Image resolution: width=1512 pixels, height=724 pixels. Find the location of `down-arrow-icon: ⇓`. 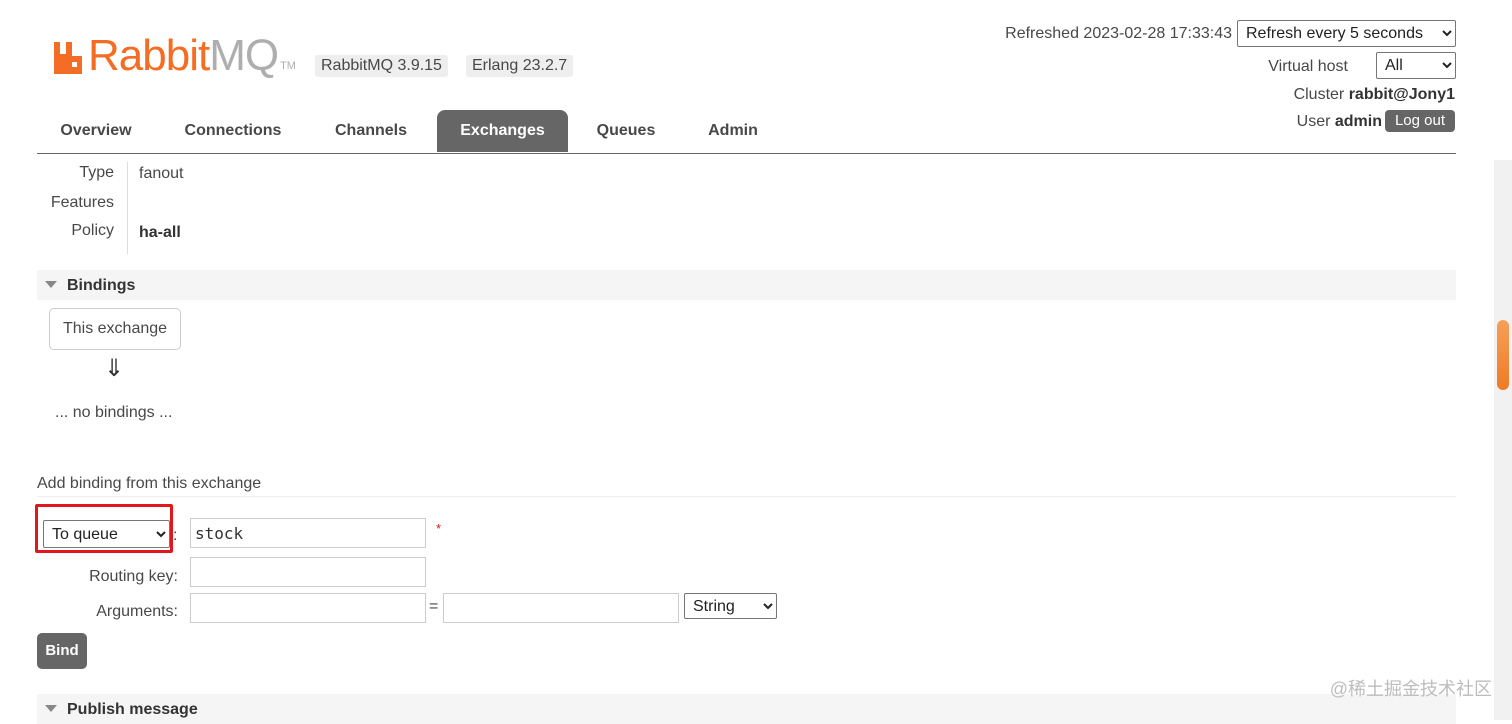

down-arrow-icon: ⇓ is located at coordinates (114, 368).